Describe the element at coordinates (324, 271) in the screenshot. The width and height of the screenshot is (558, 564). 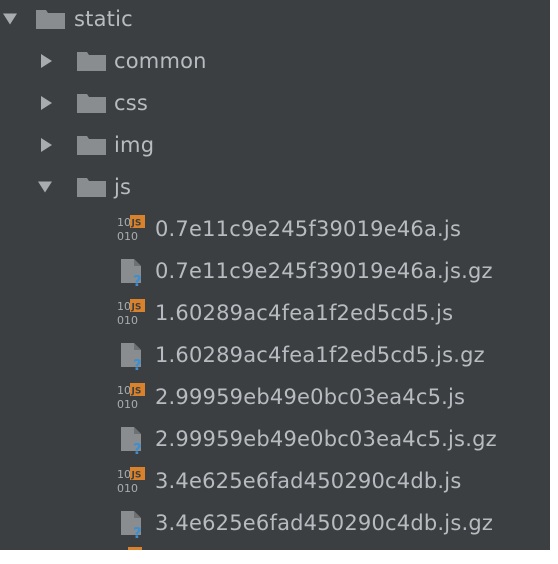
I see `tree-node-label: 0.7e11c9e245f39019e46a.js.gz` at that location.